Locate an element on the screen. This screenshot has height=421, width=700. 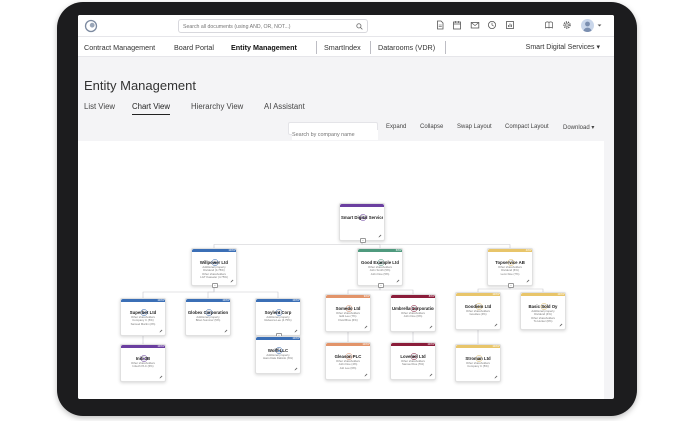
company-search is located at coordinates (333, 131).